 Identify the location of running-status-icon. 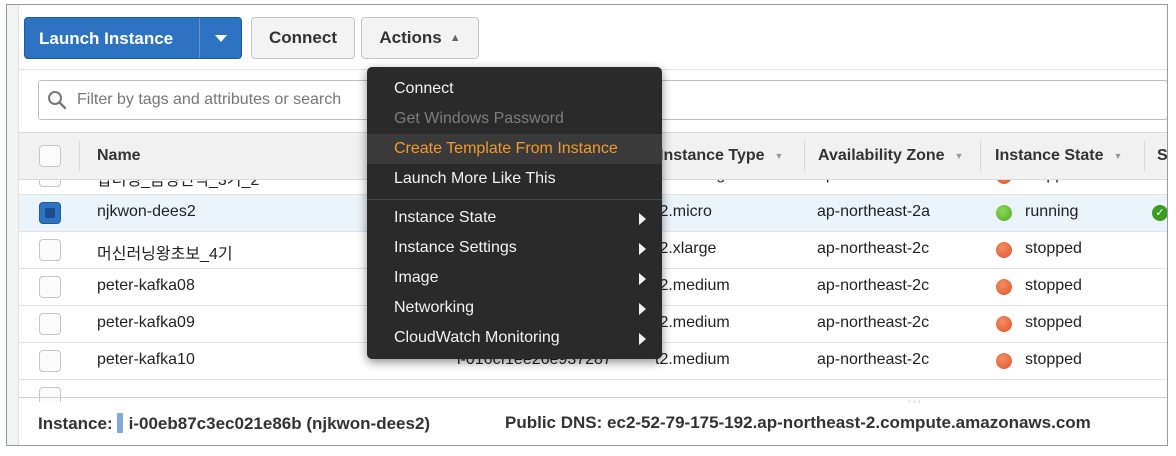
(1004, 213).